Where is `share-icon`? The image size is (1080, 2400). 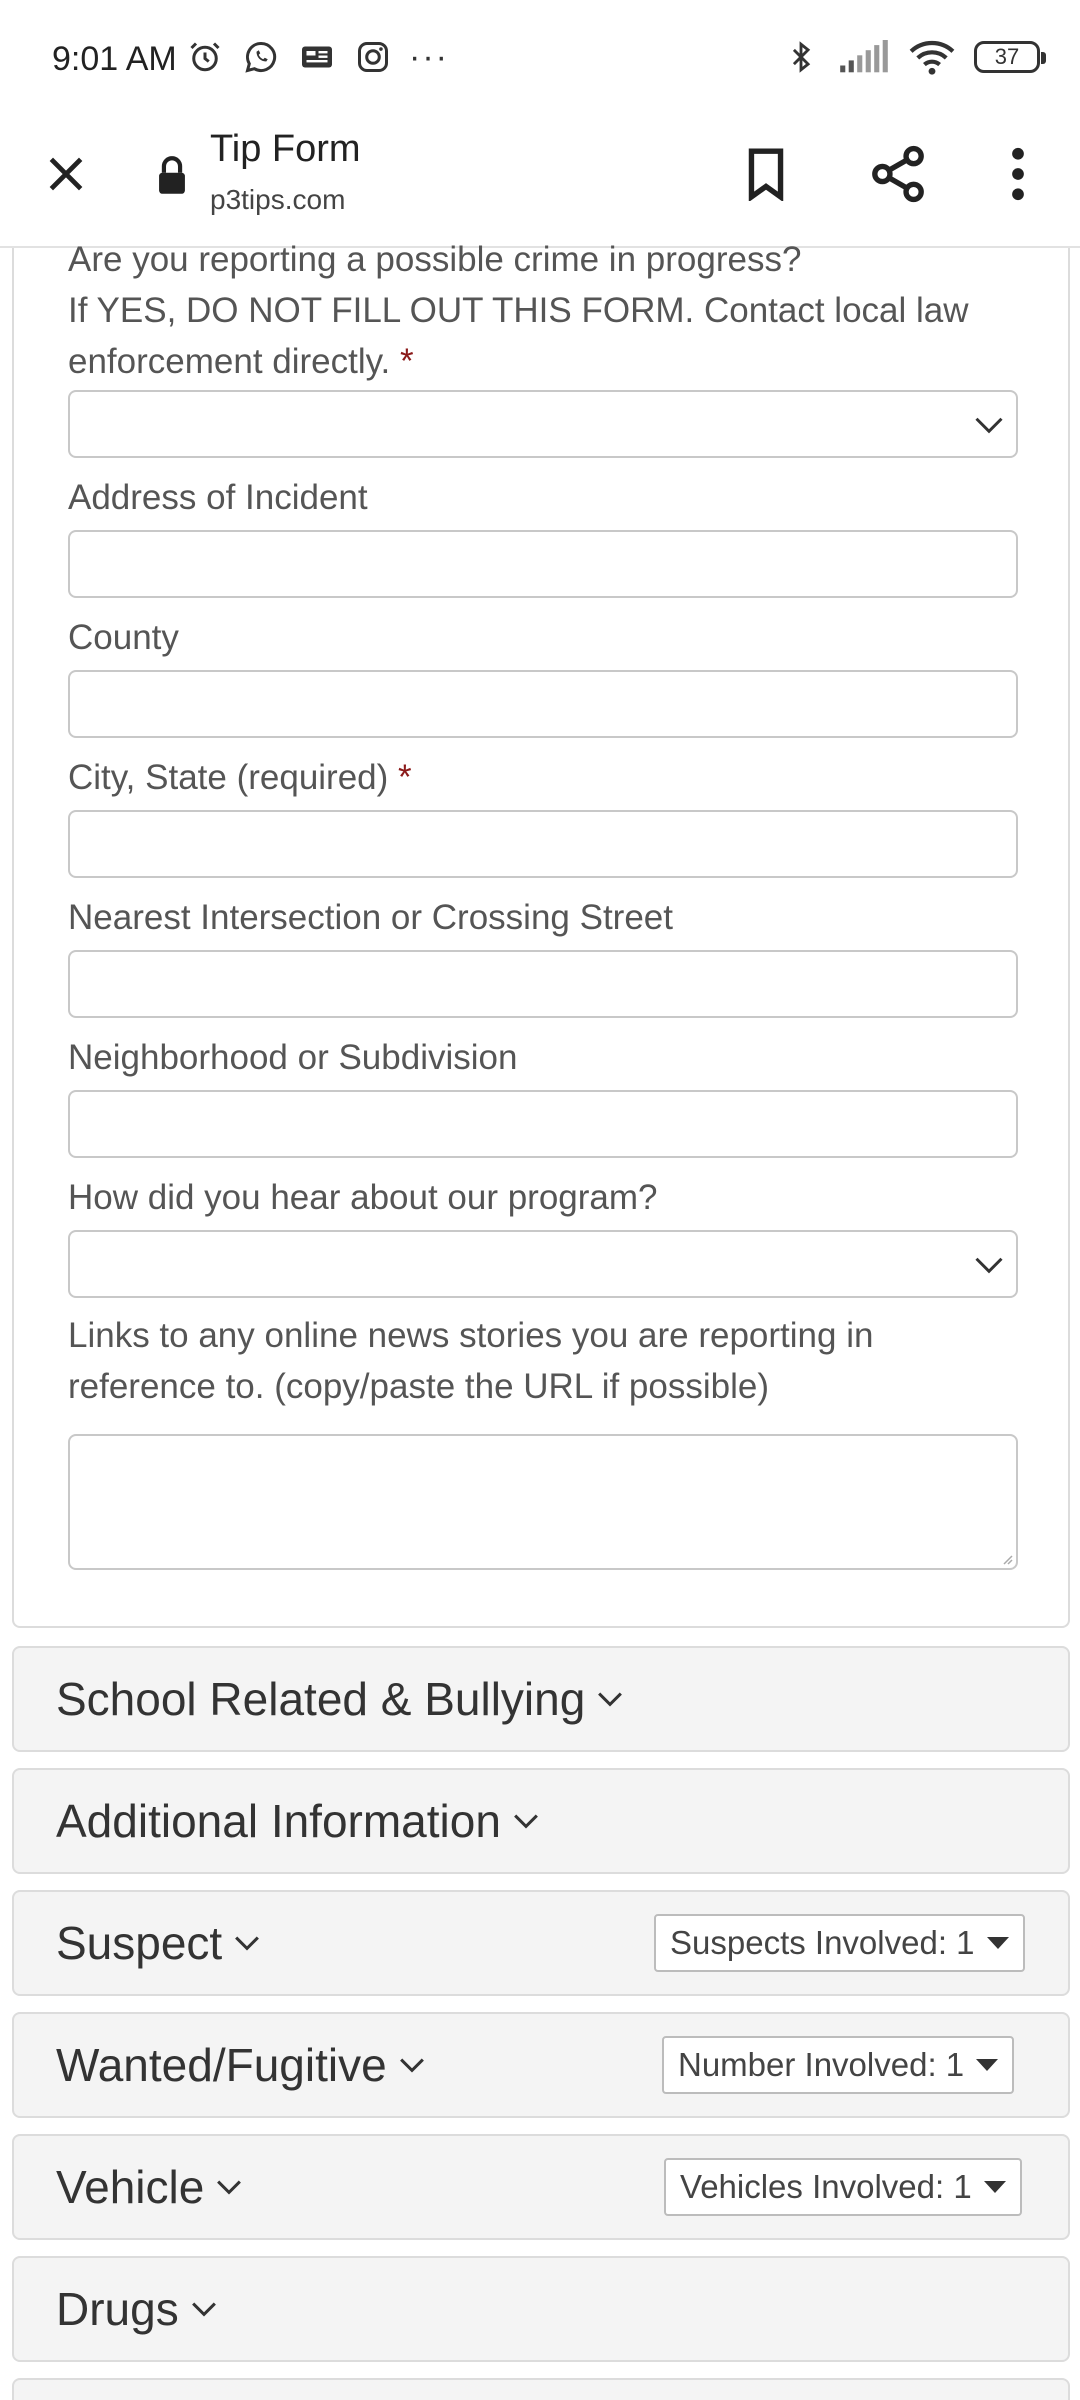
share-icon is located at coordinates (898, 174).